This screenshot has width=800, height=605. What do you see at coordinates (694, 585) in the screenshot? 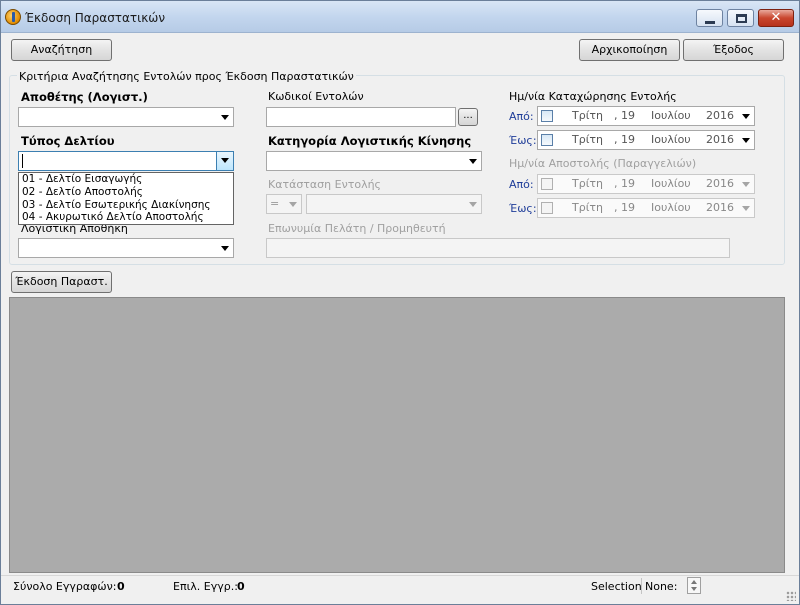
I see `selection-spinner` at bounding box center [694, 585].